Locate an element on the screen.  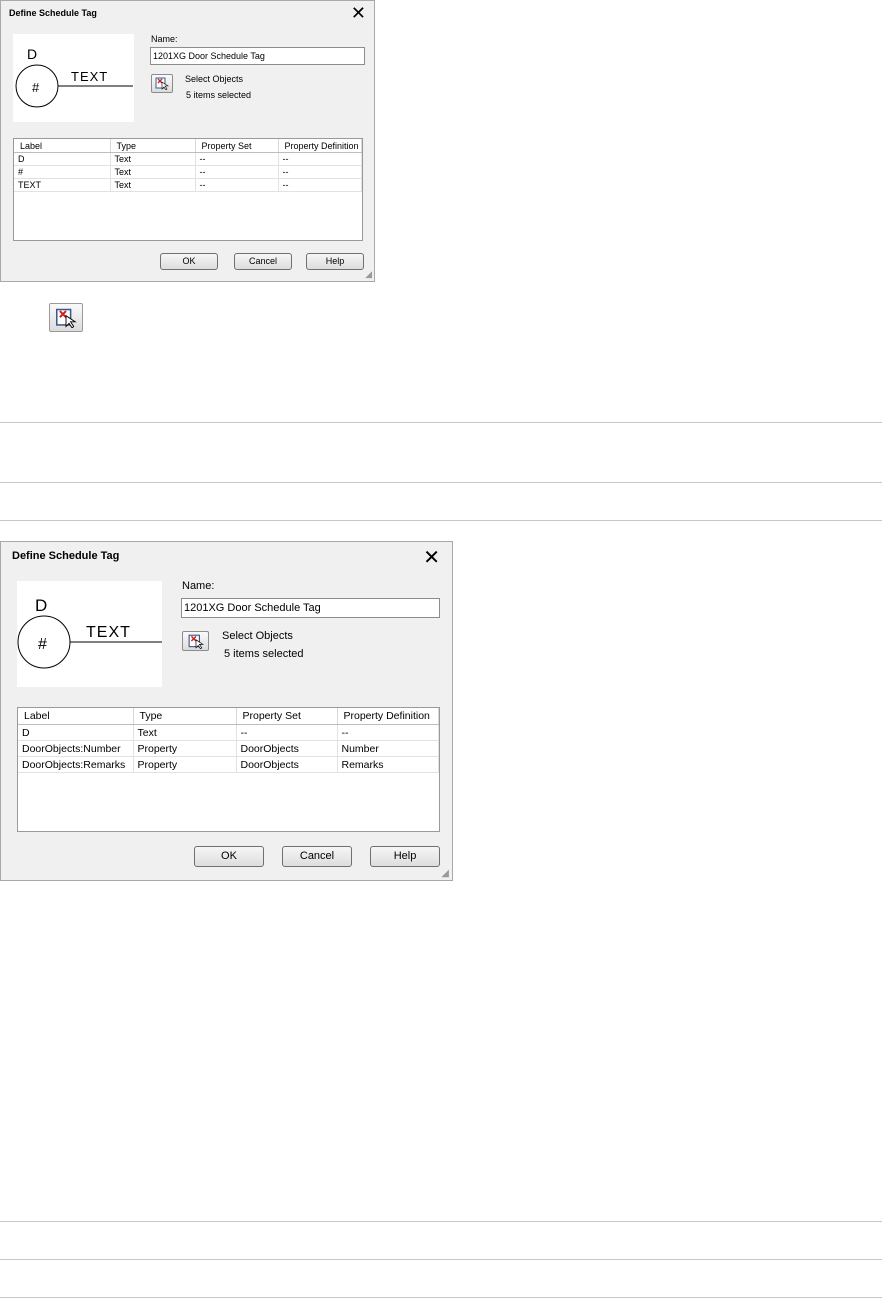
cell-label: # is located at coordinates (62, 172).